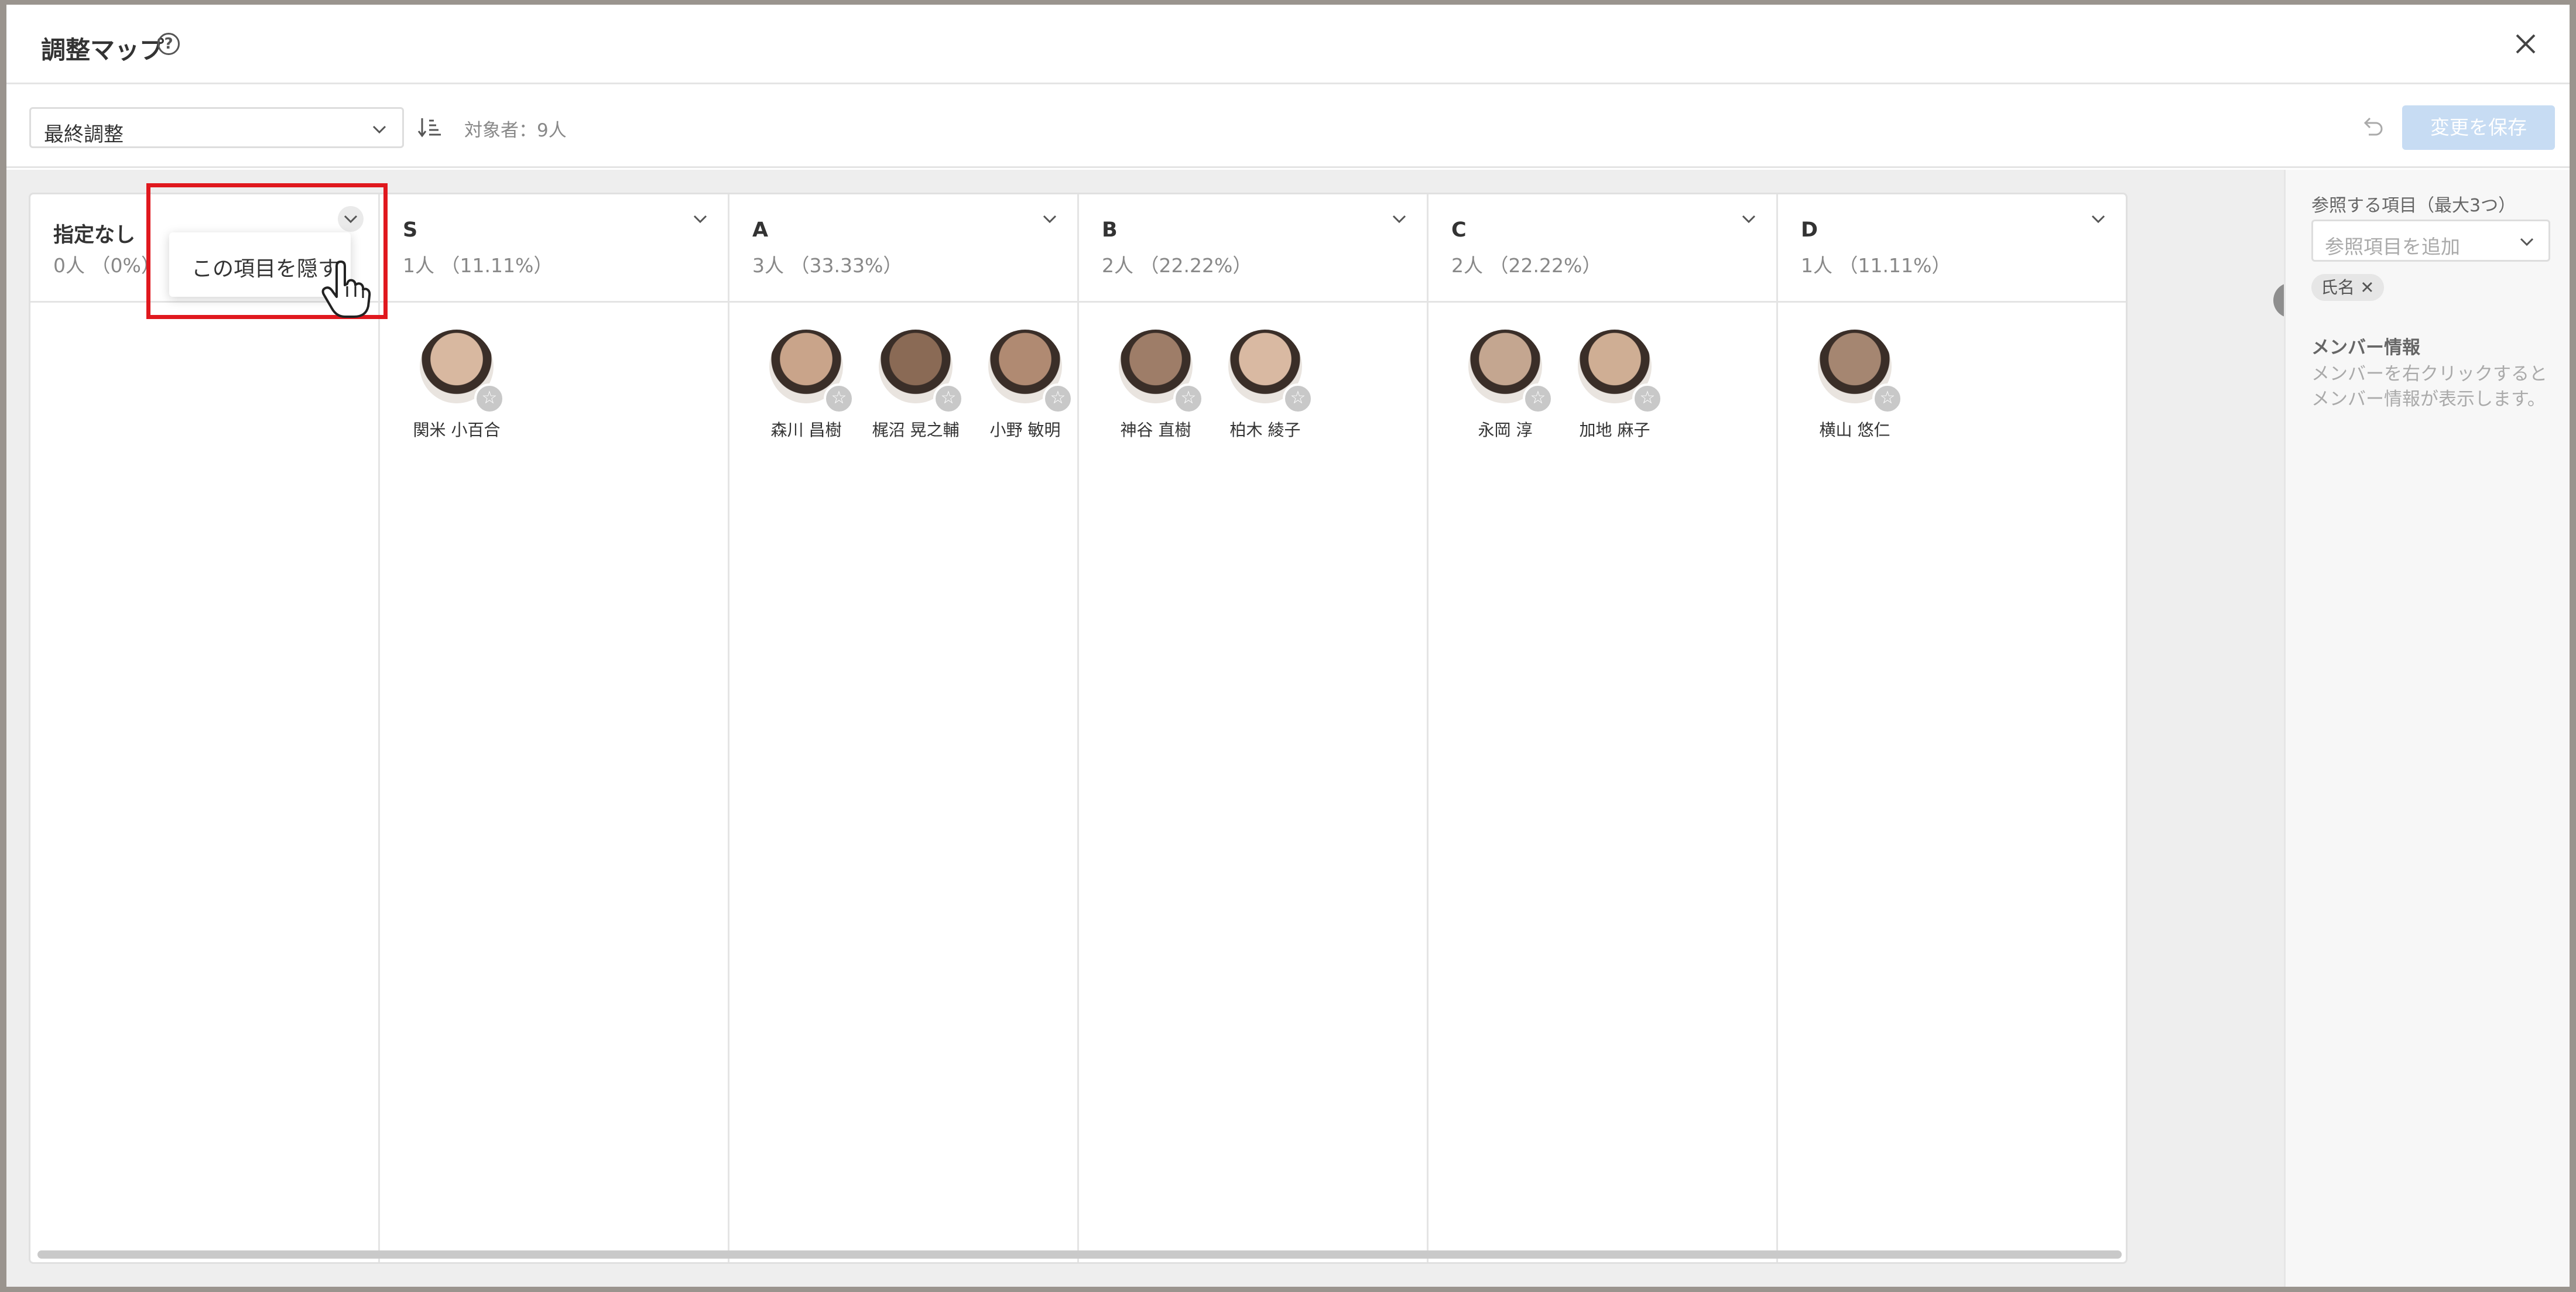 The image size is (2576, 1292). Describe the element at coordinates (827, 265) in the screenshot. I see `column-count: 3人 （33.33%）` at that location.